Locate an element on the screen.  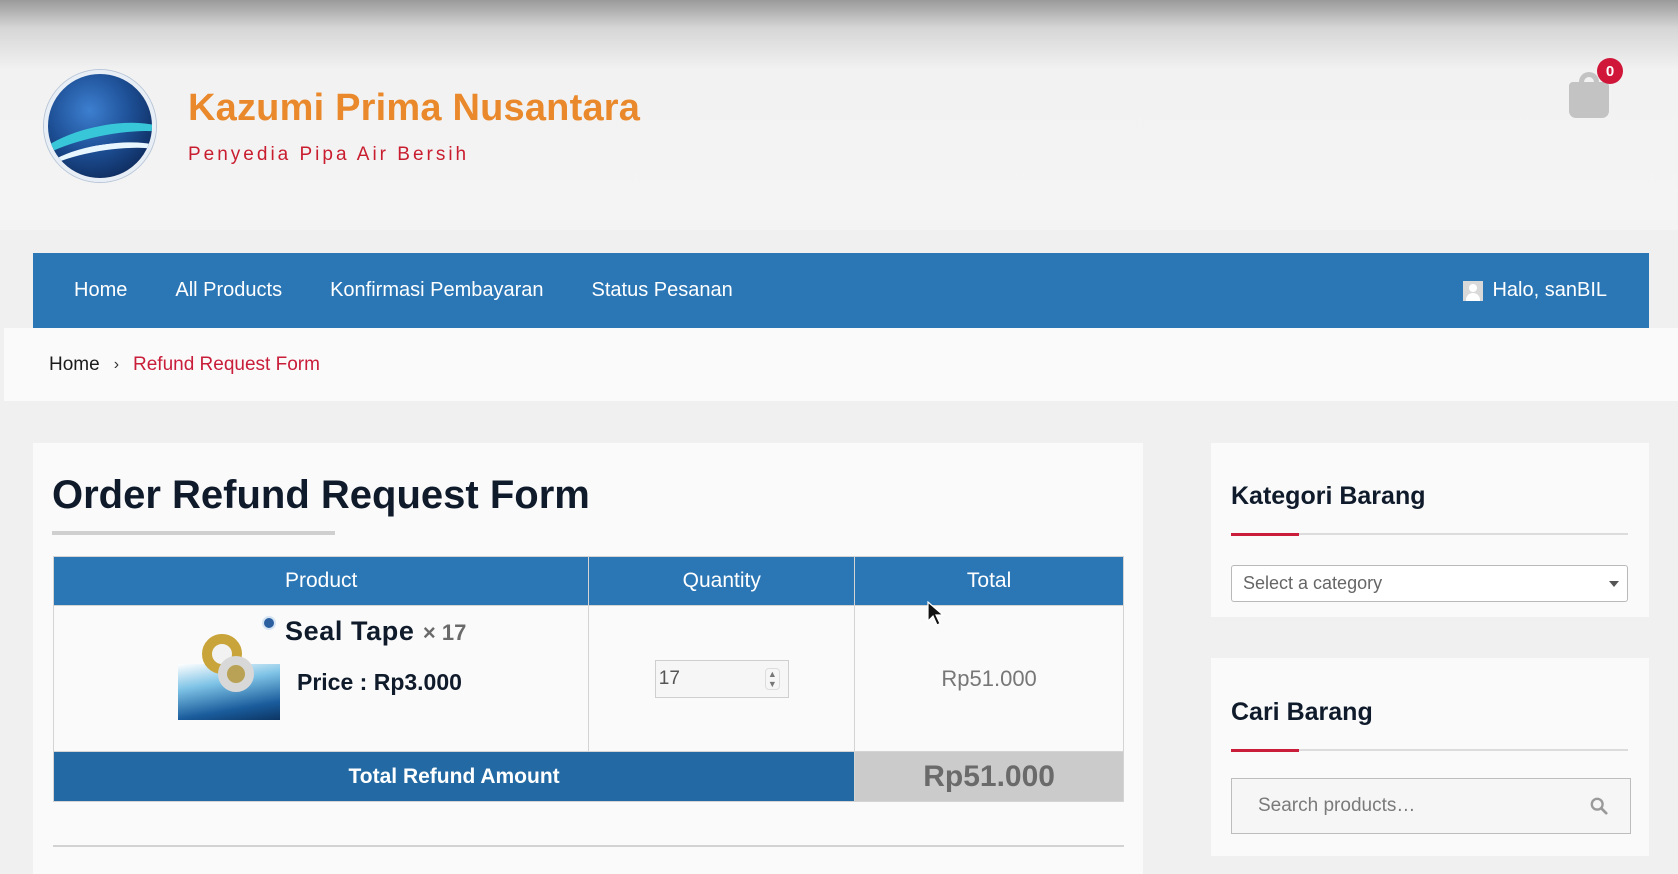
stepper-arrows: ▲ ▼ is located at coordinates (772, 678).